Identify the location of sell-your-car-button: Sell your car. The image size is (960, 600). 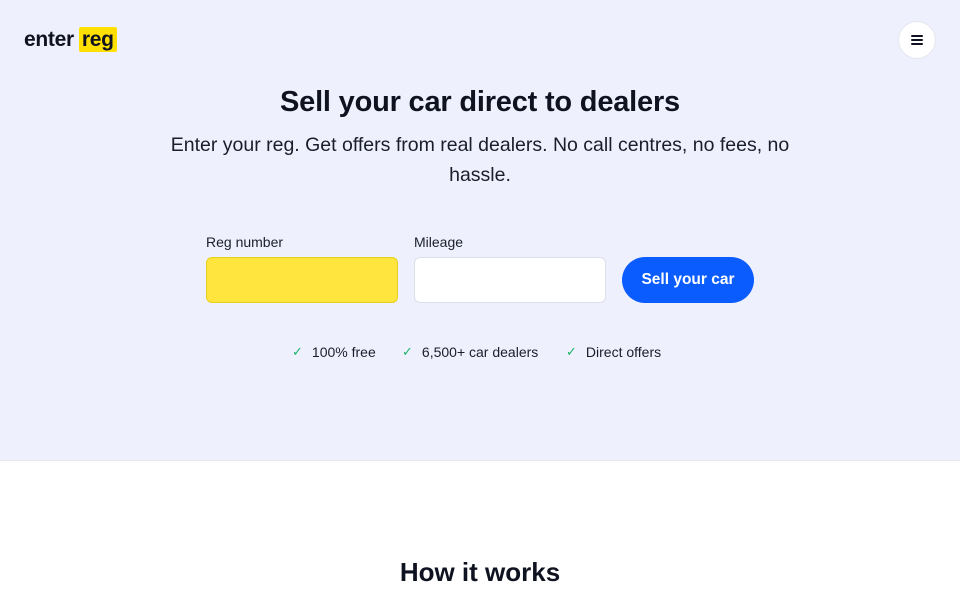
(688, 280).